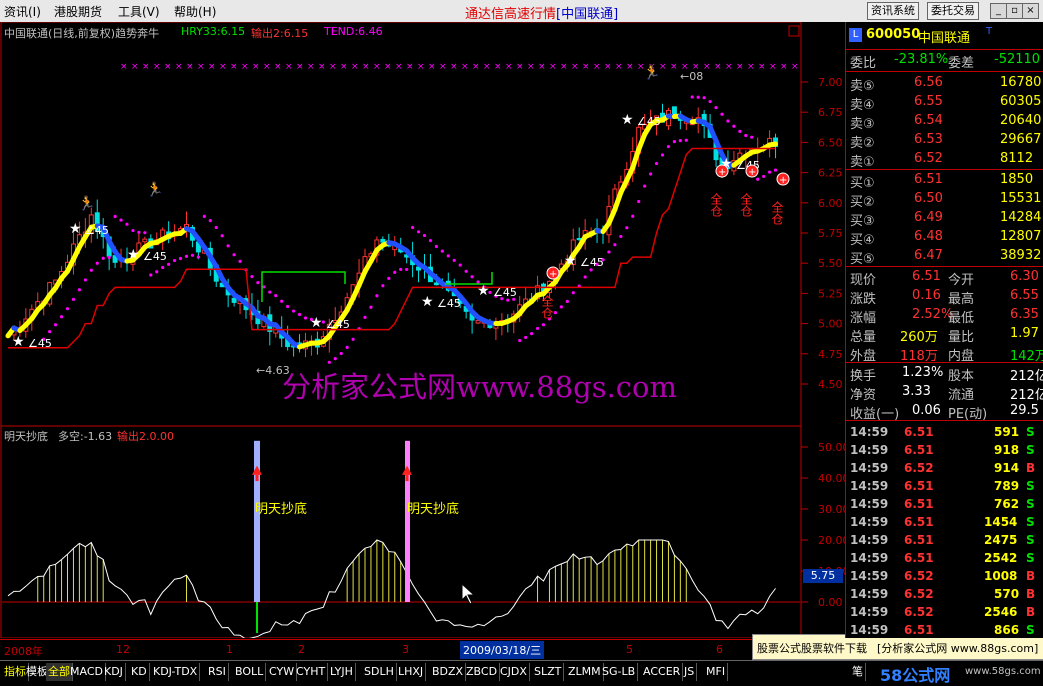 This screenshot has height=686, width=1043. Describe the element at coordinates (342, 672) in the screenshot. I see `tab-lyjh: LYJH` at that location.